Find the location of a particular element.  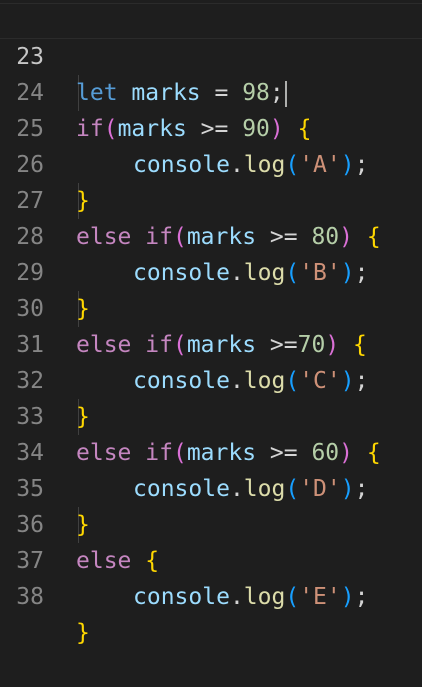

code-line: 25 console.log('A'); is located at coordinates (211, 126).